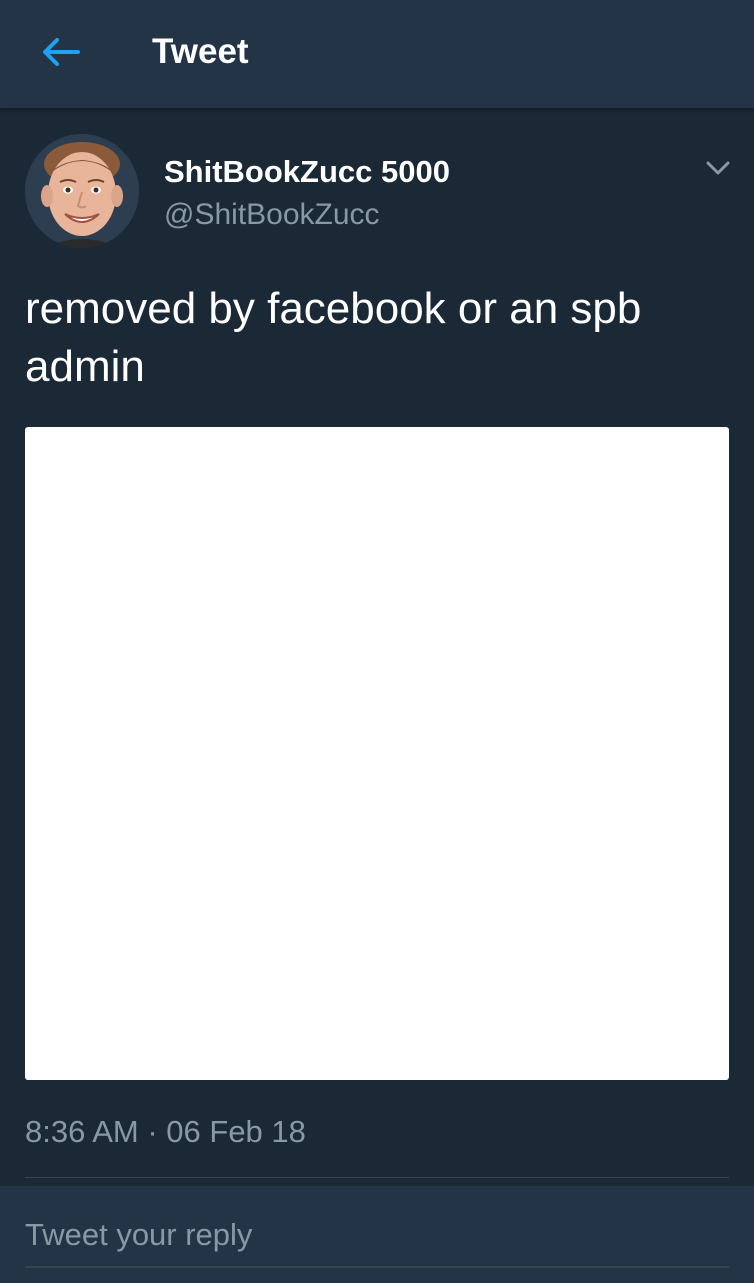 The image size is (754, 1283). I want to click on divider, so click(377, 1177).